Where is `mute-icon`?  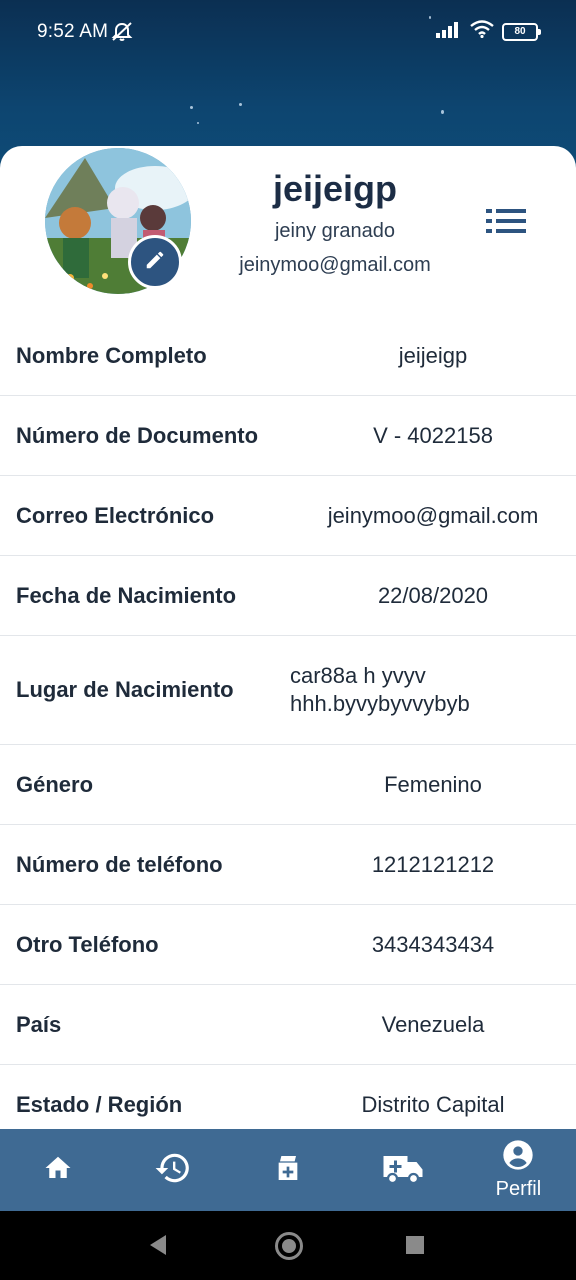 mute-icon is located at coordinates (122, 35).